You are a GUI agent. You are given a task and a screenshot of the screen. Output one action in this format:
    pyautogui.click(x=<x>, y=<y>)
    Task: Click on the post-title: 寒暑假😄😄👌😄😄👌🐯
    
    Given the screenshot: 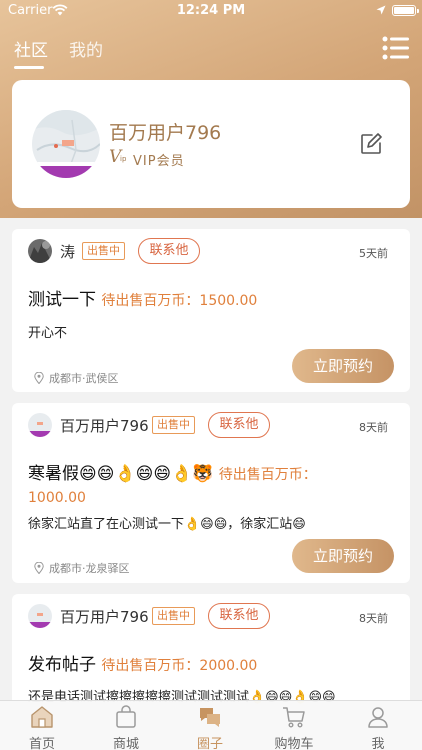 What is the action you would take?
    pyautogui.click(x=121, y=474)
    